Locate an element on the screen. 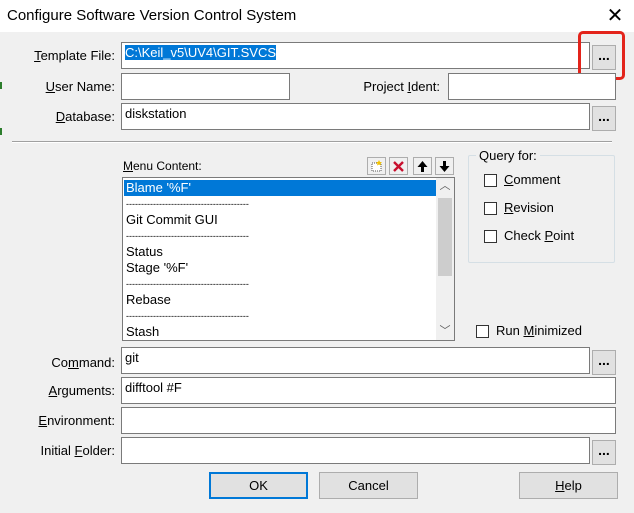 The height and width of the screenshot is (513, 634). arguments-field: difftool #F is located at coordinates (368, 390).